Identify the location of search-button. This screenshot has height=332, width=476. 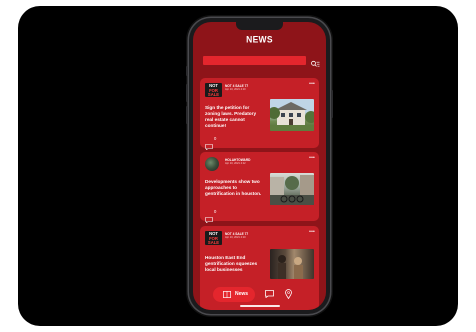
(315, 61).